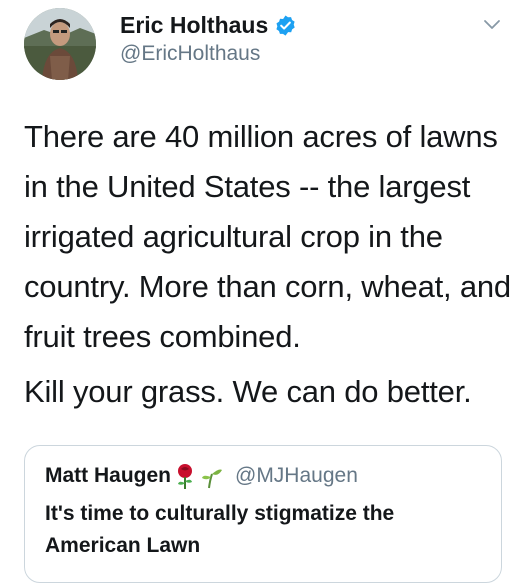 The height and width of the screenshot is (588, 526). What do you see at coordinates (185, 476) in the screenshot?
I see `rose-emoji-icon` at bounding box center [185, 476].